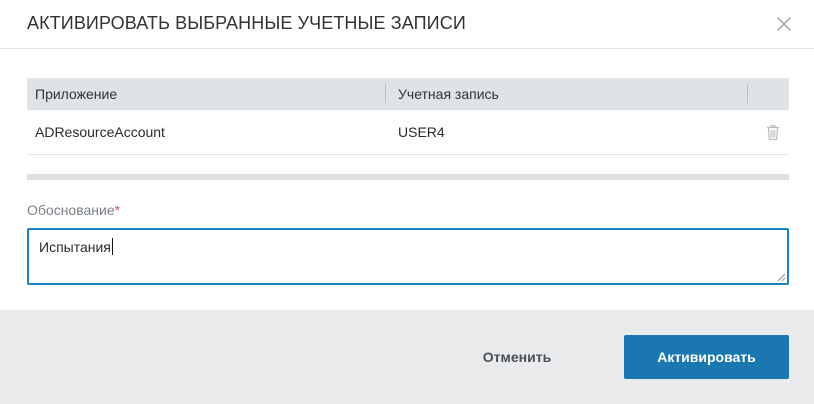 Image resolution: width=814 pixels, height=404 pixels. I want to click on table-header: Приложение Учетная запись, so click(408, 94).